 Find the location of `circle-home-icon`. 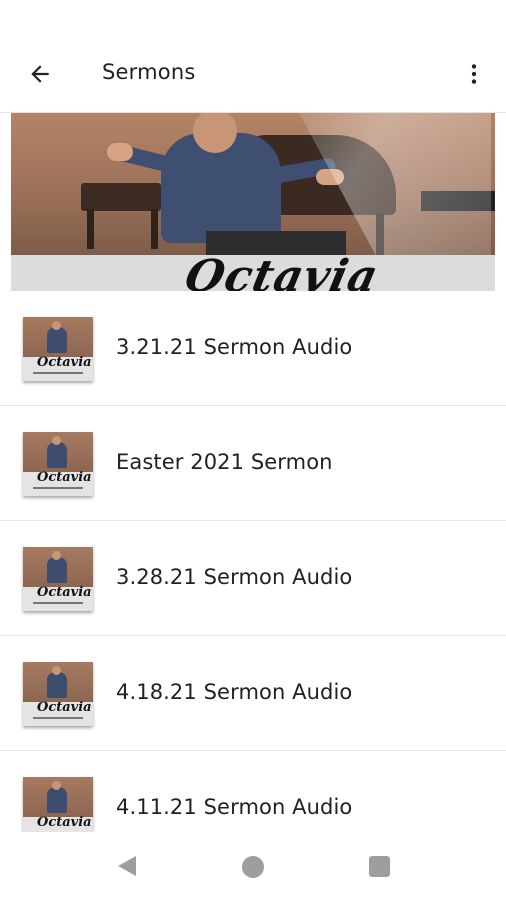

circle-home-icon is located at coordinates (253, 867).